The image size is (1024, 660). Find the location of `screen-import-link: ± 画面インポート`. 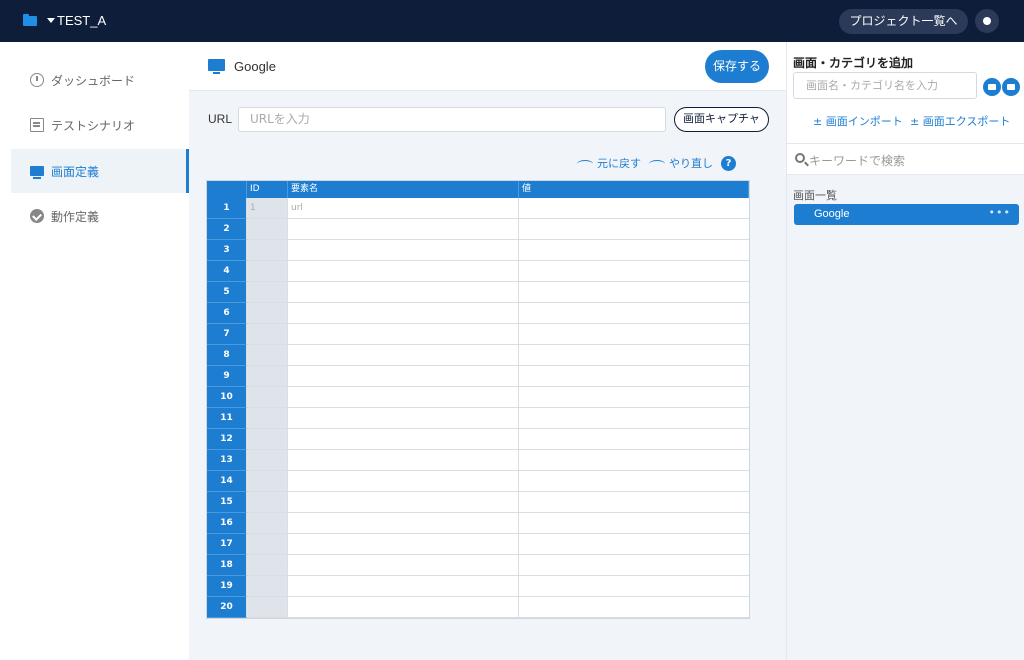

screen-import-link: ± 画面インポート is located at coordinates (858, 121).